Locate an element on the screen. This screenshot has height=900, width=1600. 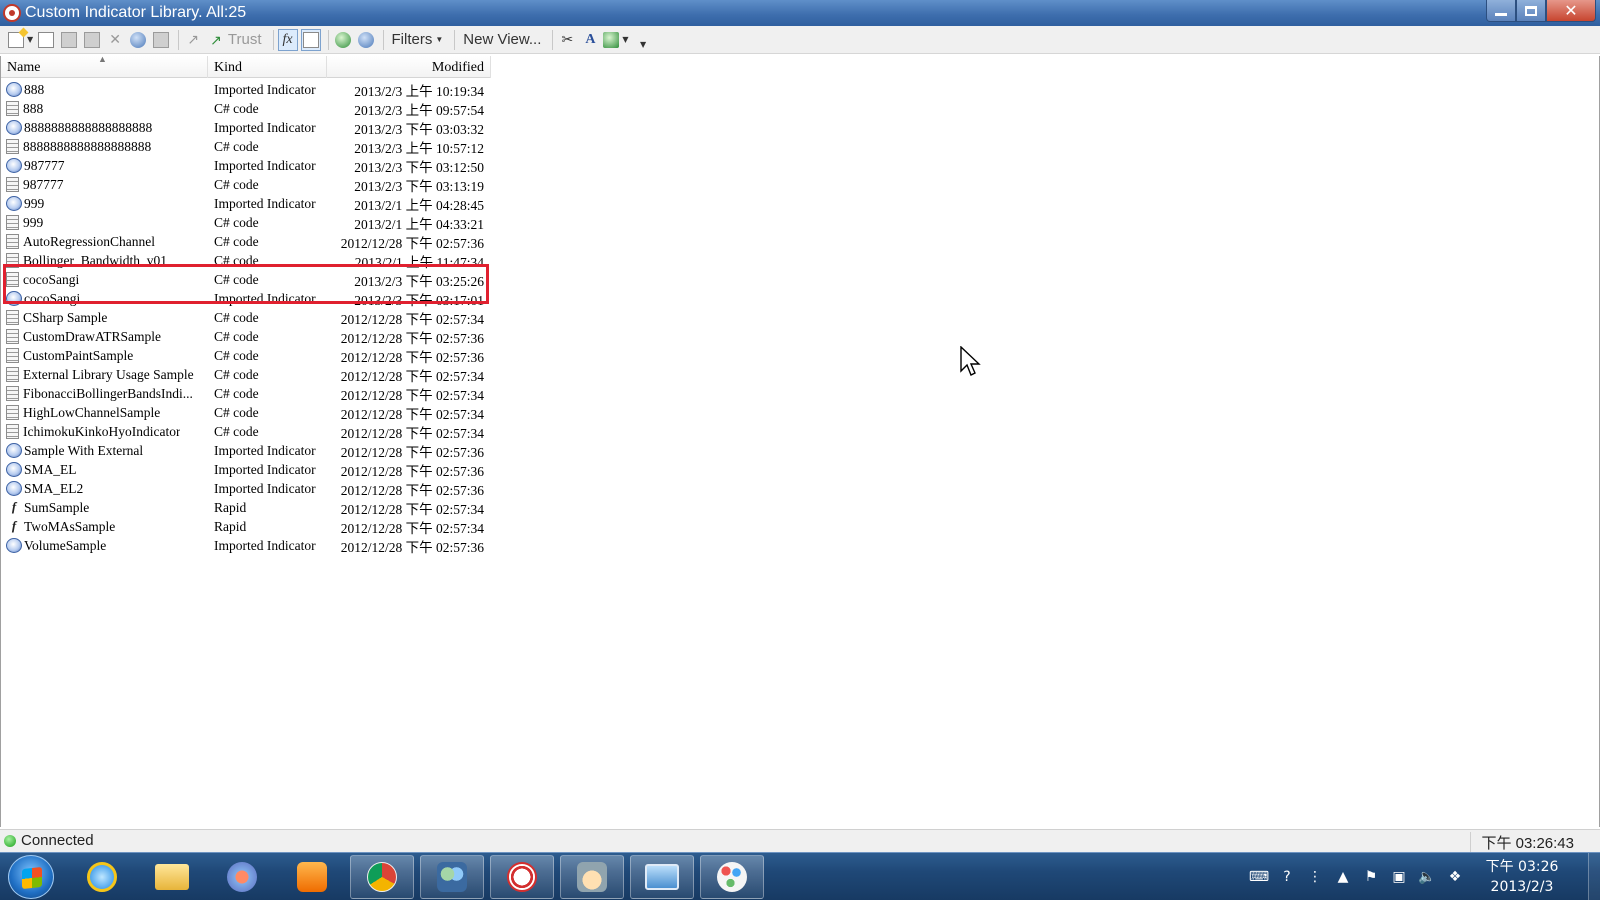
code-view-button is located at coordinates (310, 39).